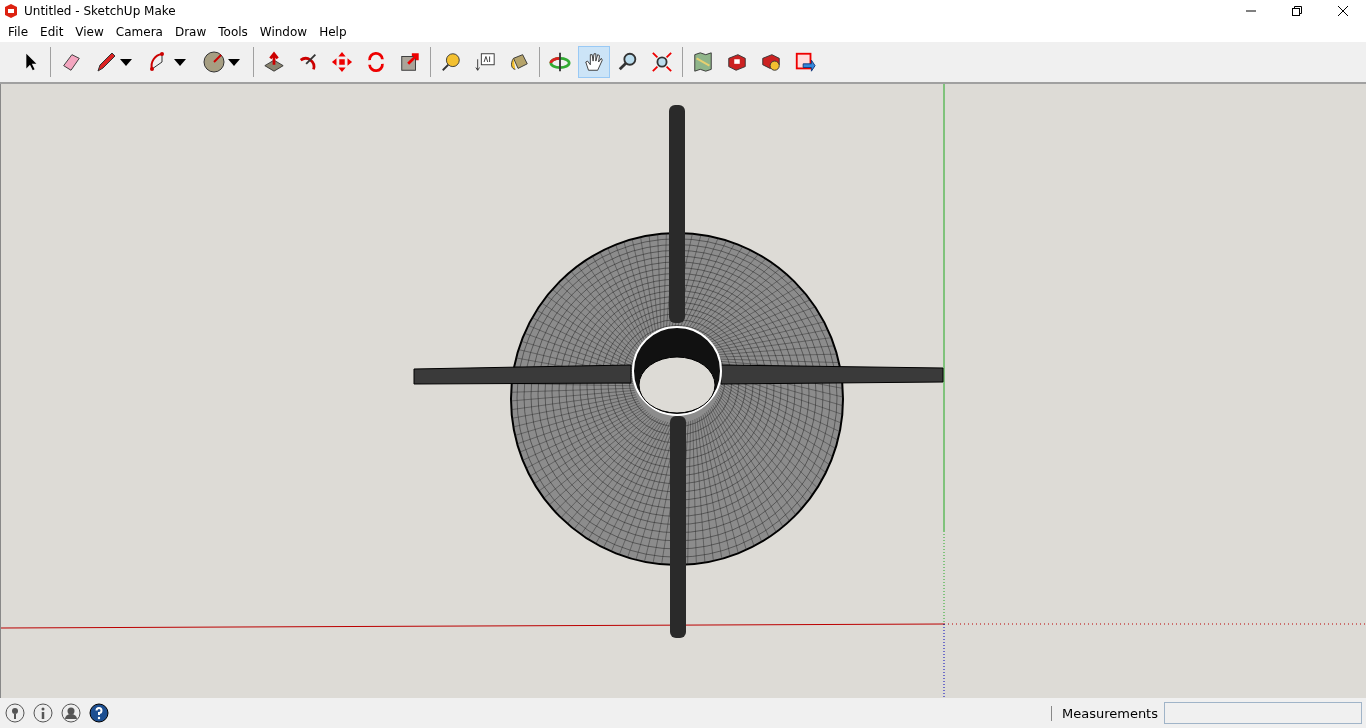 This screenshot has height=728, width=1366. Describe the element at coordinates (106, 62) in the screenshot. I see `pencil-icon` at that location.